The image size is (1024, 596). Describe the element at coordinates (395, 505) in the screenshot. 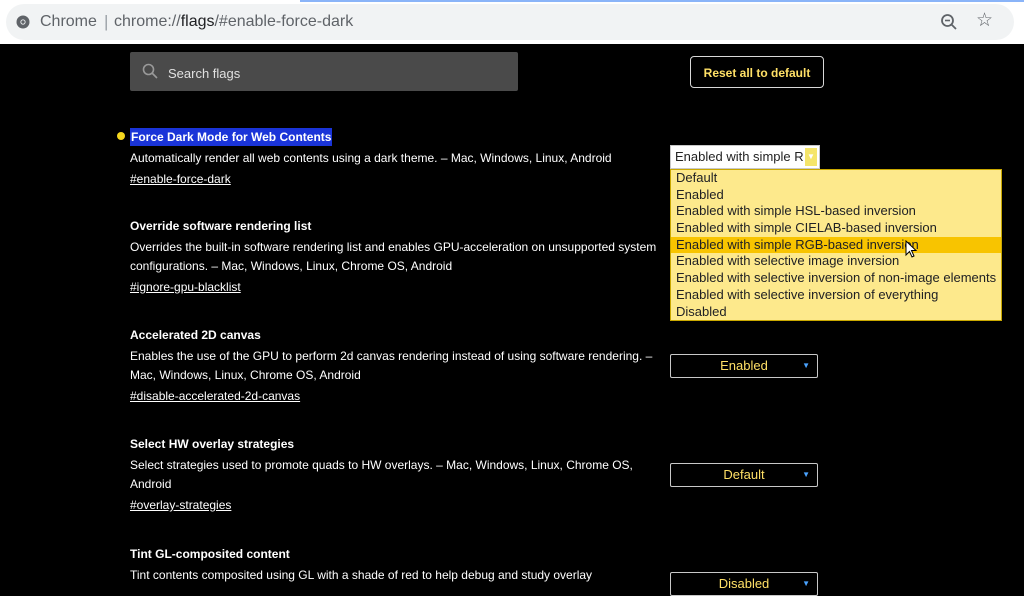

I see `experiment-permalink: #overlay-strategies` at that location.